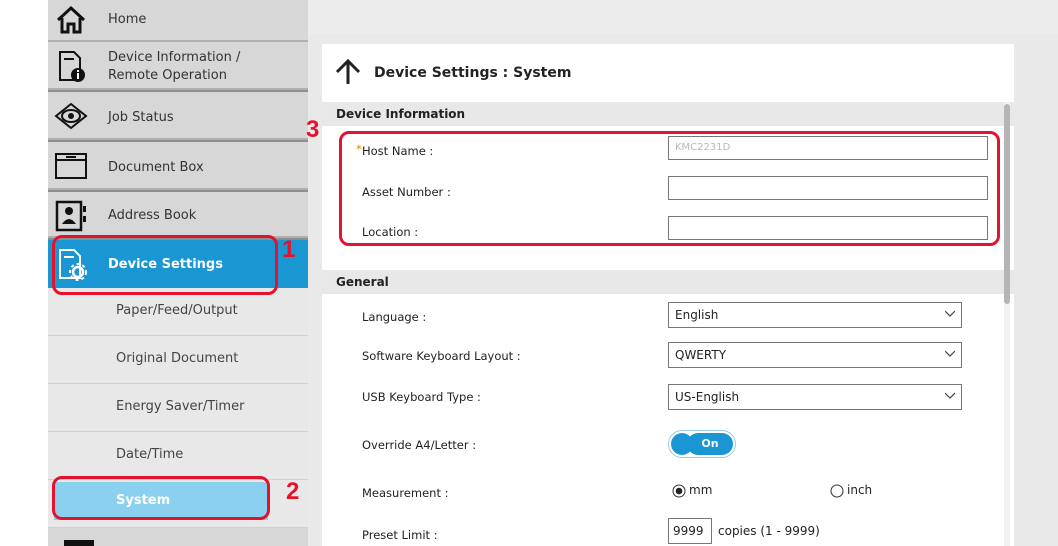 The width and height of the screenshot is (1058, 546). Describe the element at coordinates (178, 537) in the screenshot. I see `sidebar-item-function-settings-partial` at that location.